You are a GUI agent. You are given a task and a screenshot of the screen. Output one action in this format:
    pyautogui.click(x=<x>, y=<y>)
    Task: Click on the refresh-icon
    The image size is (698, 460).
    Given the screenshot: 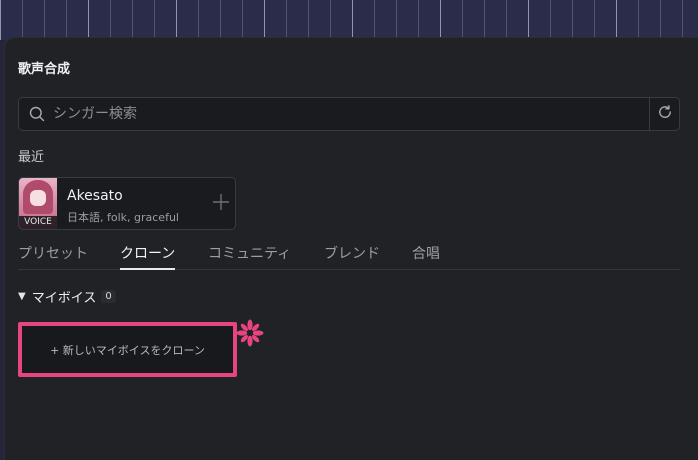 What is the action you would take?
    pyautogui.click(x=665, y=114)
    